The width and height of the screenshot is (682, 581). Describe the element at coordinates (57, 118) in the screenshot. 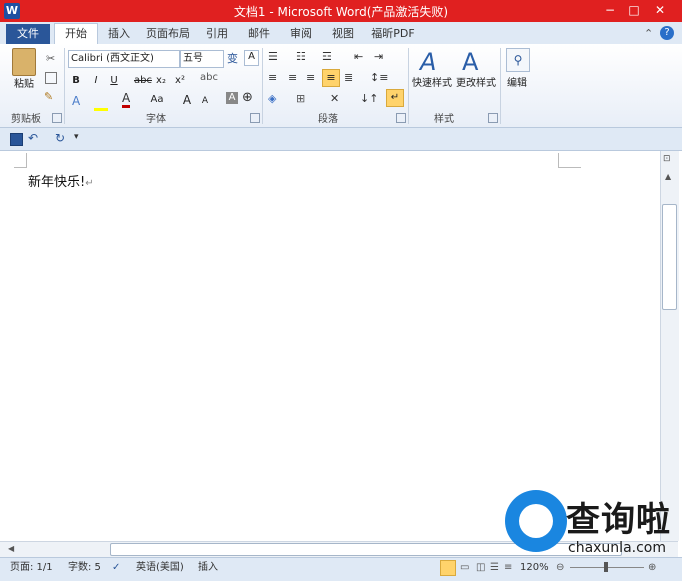

I see `clipboard-launcher-icon` at that location.